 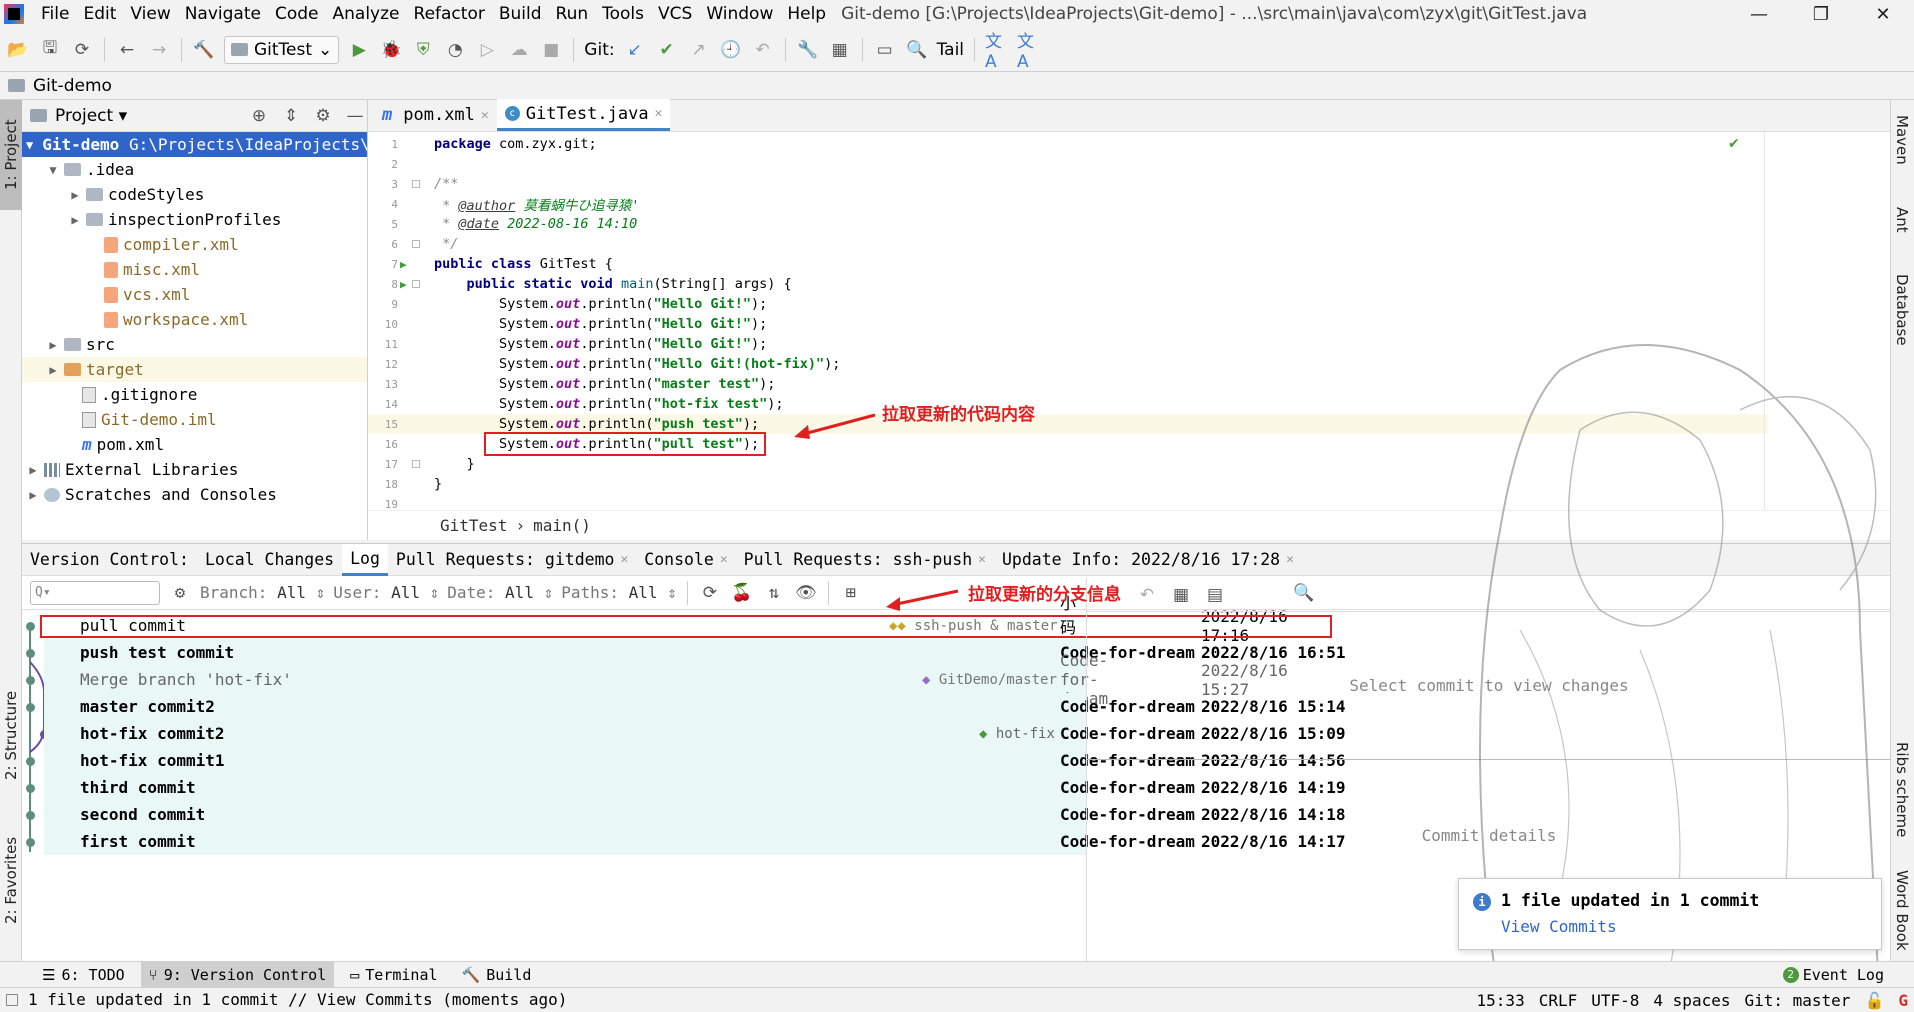 What do you see at coordinates (667, 50) in the screenshot?
I see `commit-icon: ✔` at bounding box center [667, 50].